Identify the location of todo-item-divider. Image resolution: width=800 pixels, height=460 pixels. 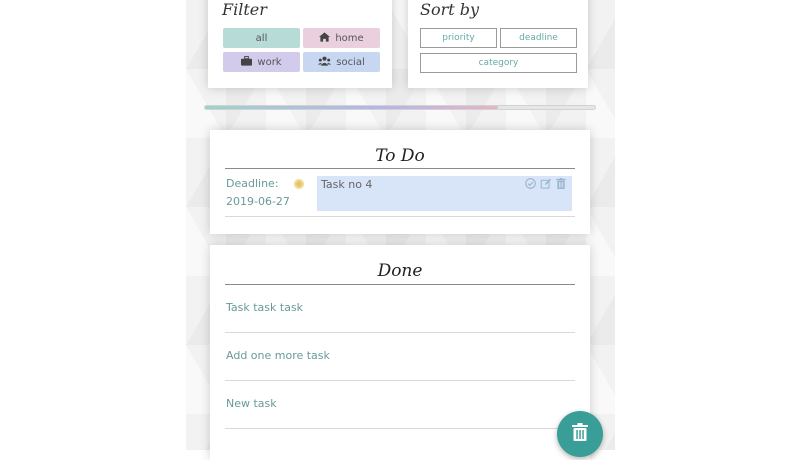
(400, 216).